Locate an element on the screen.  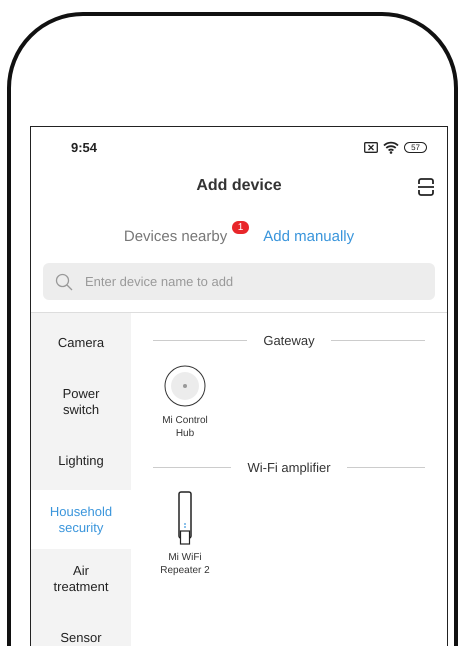
search-field: Enter device name to add is located at coordinates (239, 281).